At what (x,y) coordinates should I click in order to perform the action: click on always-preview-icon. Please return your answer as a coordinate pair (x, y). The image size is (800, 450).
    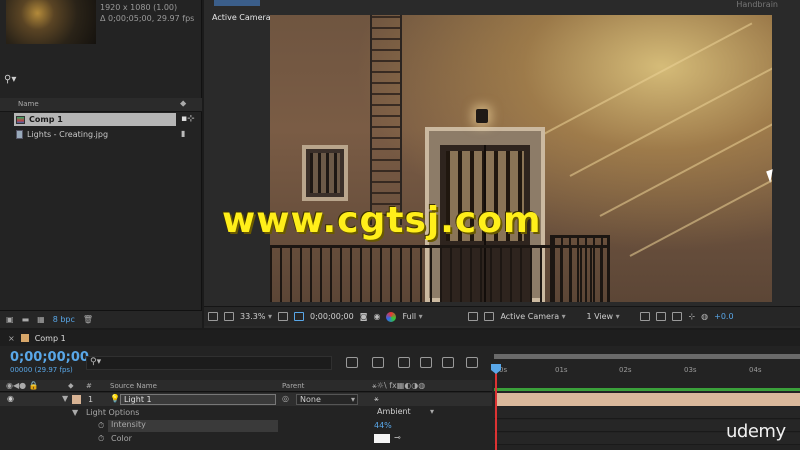
    Looking at the image, I should click on (213, 316).